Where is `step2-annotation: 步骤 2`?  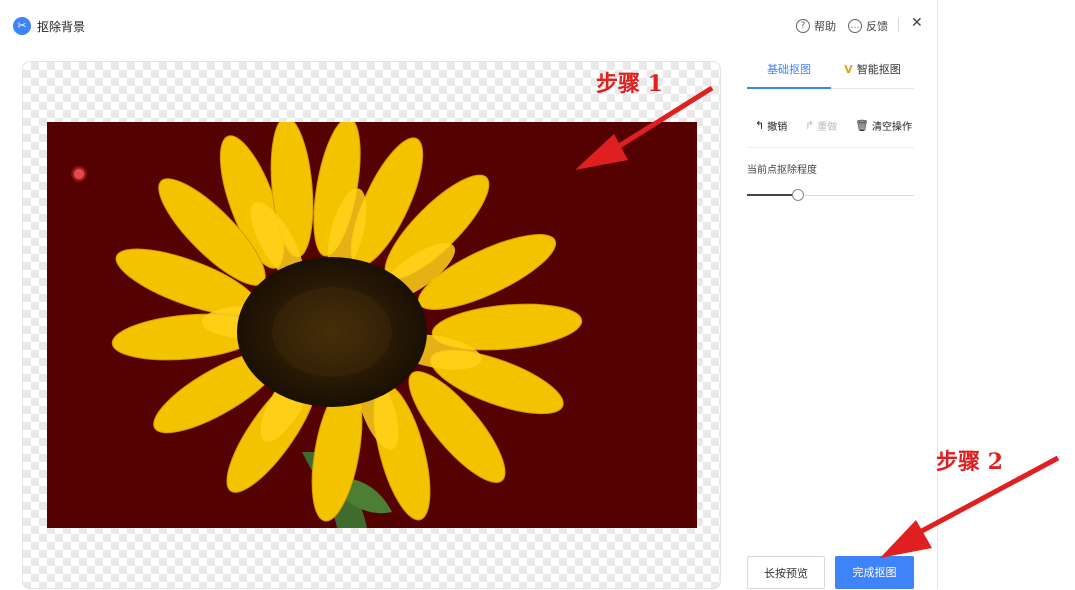
step2-annotation: 步骤 2 is located at coordinates (969, 462).